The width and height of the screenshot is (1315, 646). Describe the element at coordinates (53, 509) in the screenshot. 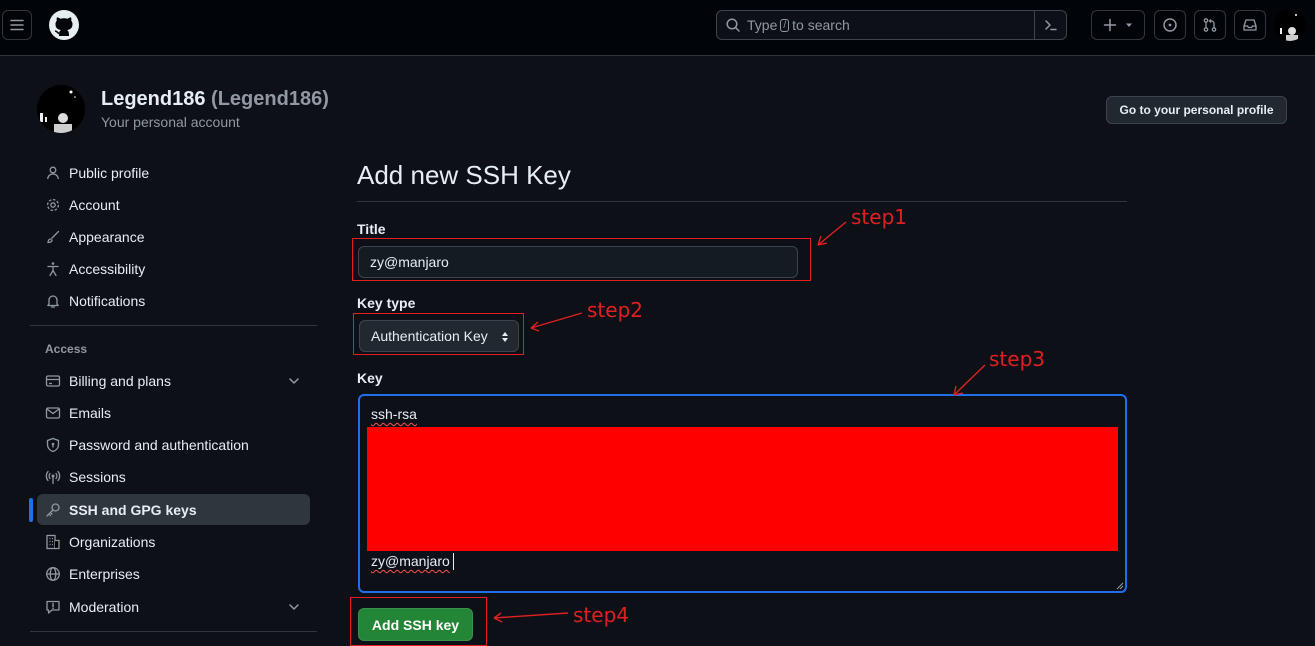

I see `key-icon` at that location.